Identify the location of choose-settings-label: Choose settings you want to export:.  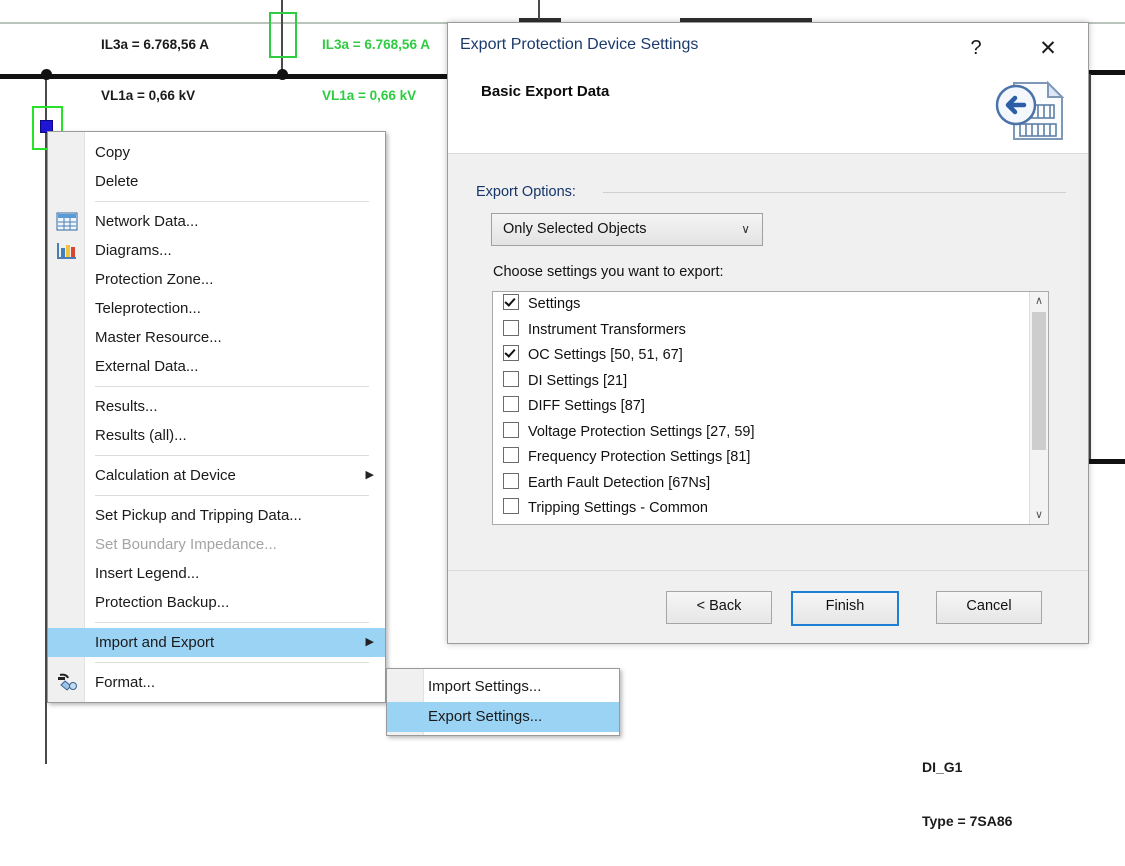
(608, 272).